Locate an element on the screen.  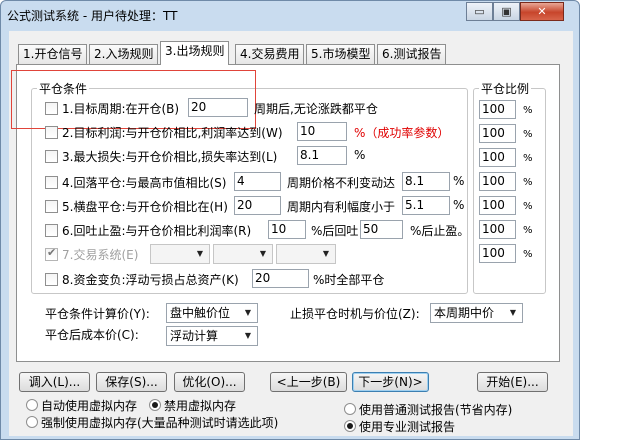
calc-price-value: 盘中触价位 is located at coordinates (200, 313).